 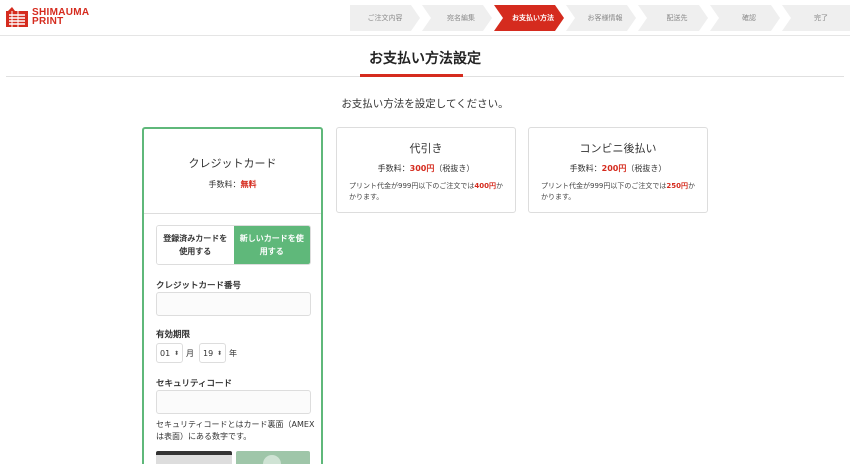 I want to click on option-fee: 手数料：300円（税抜き）, so click(x=426, y=168).